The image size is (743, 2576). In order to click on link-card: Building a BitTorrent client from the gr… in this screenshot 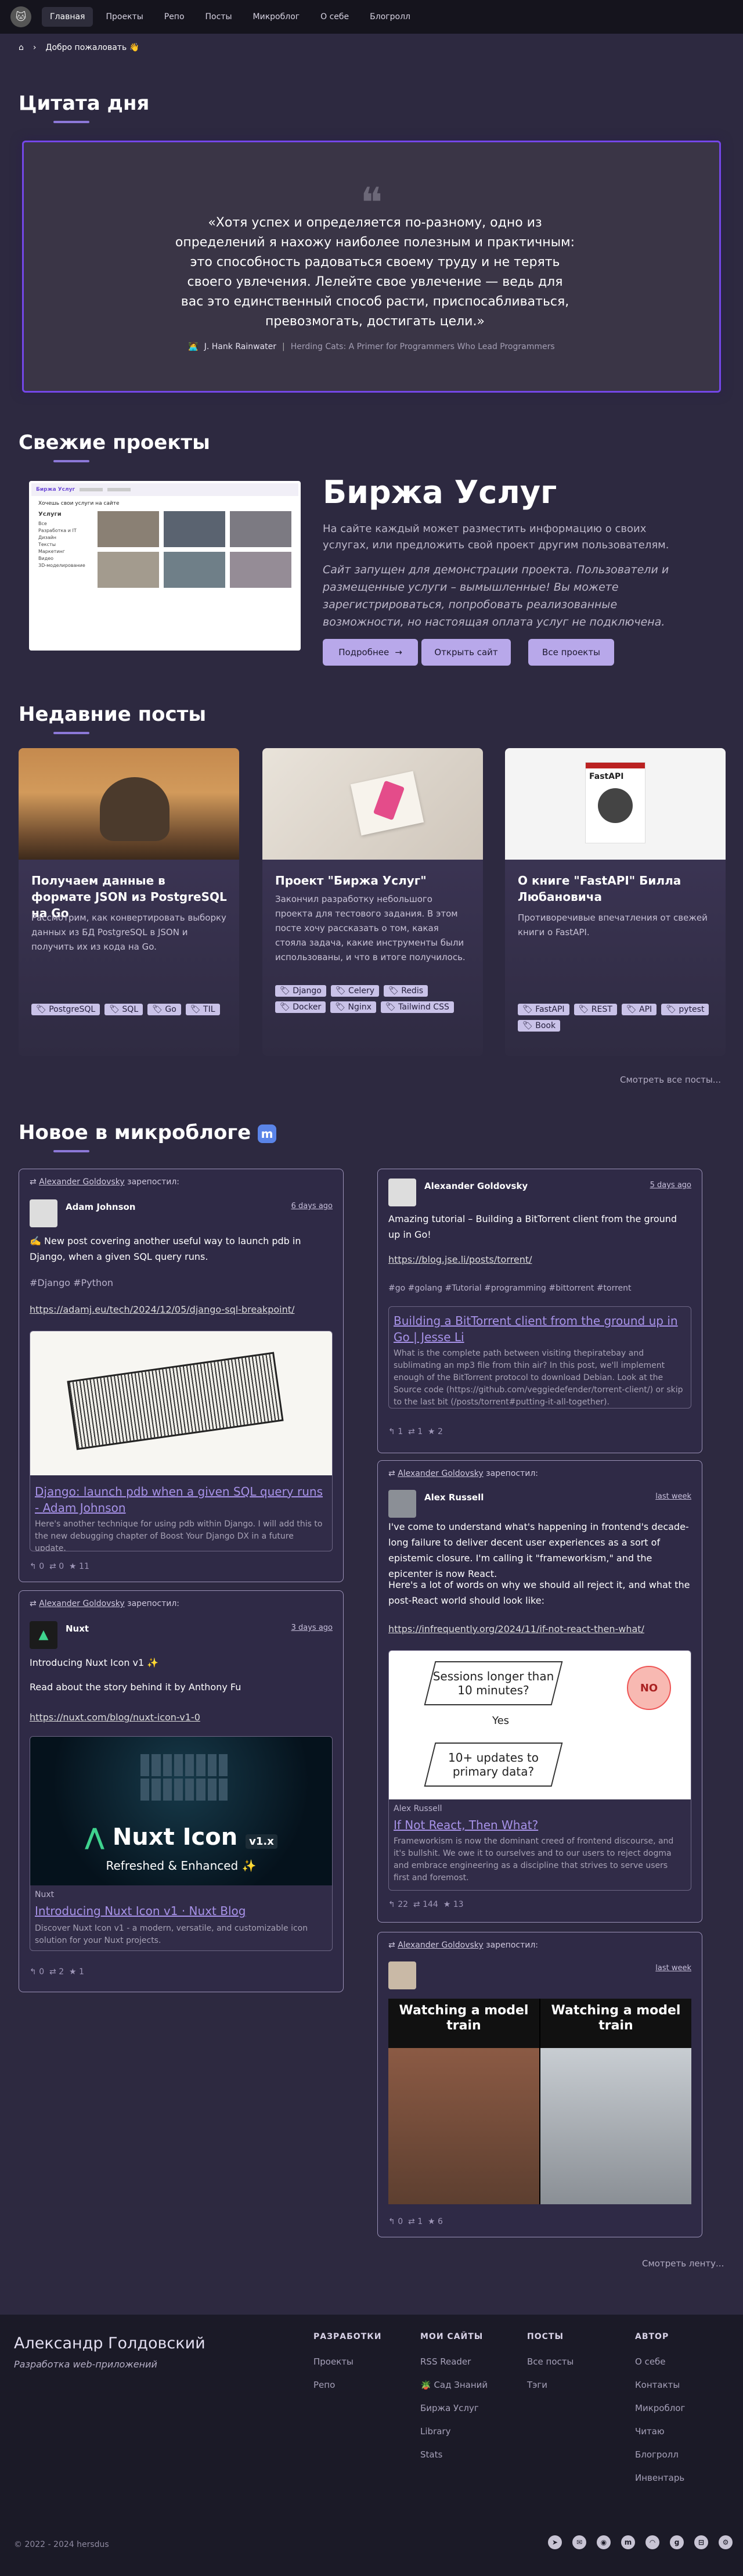, I will do `click(539, 1357)`.